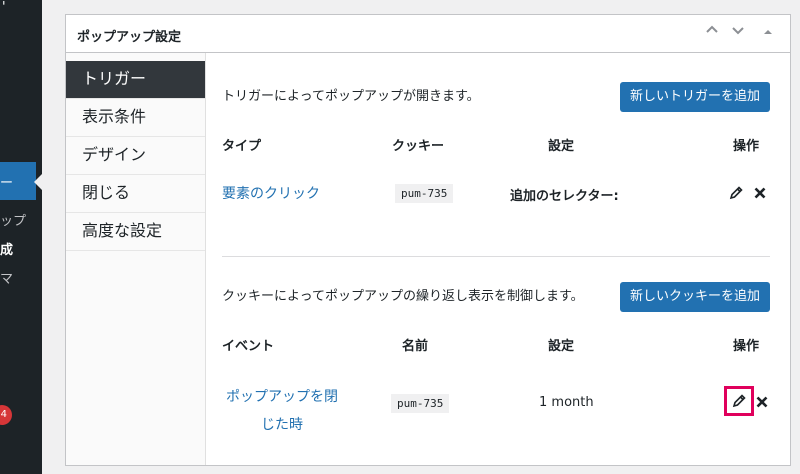  Describe the element at coordinates (760, 193) in the screenshot. I see `delete-trigger-close-icon` at that location.